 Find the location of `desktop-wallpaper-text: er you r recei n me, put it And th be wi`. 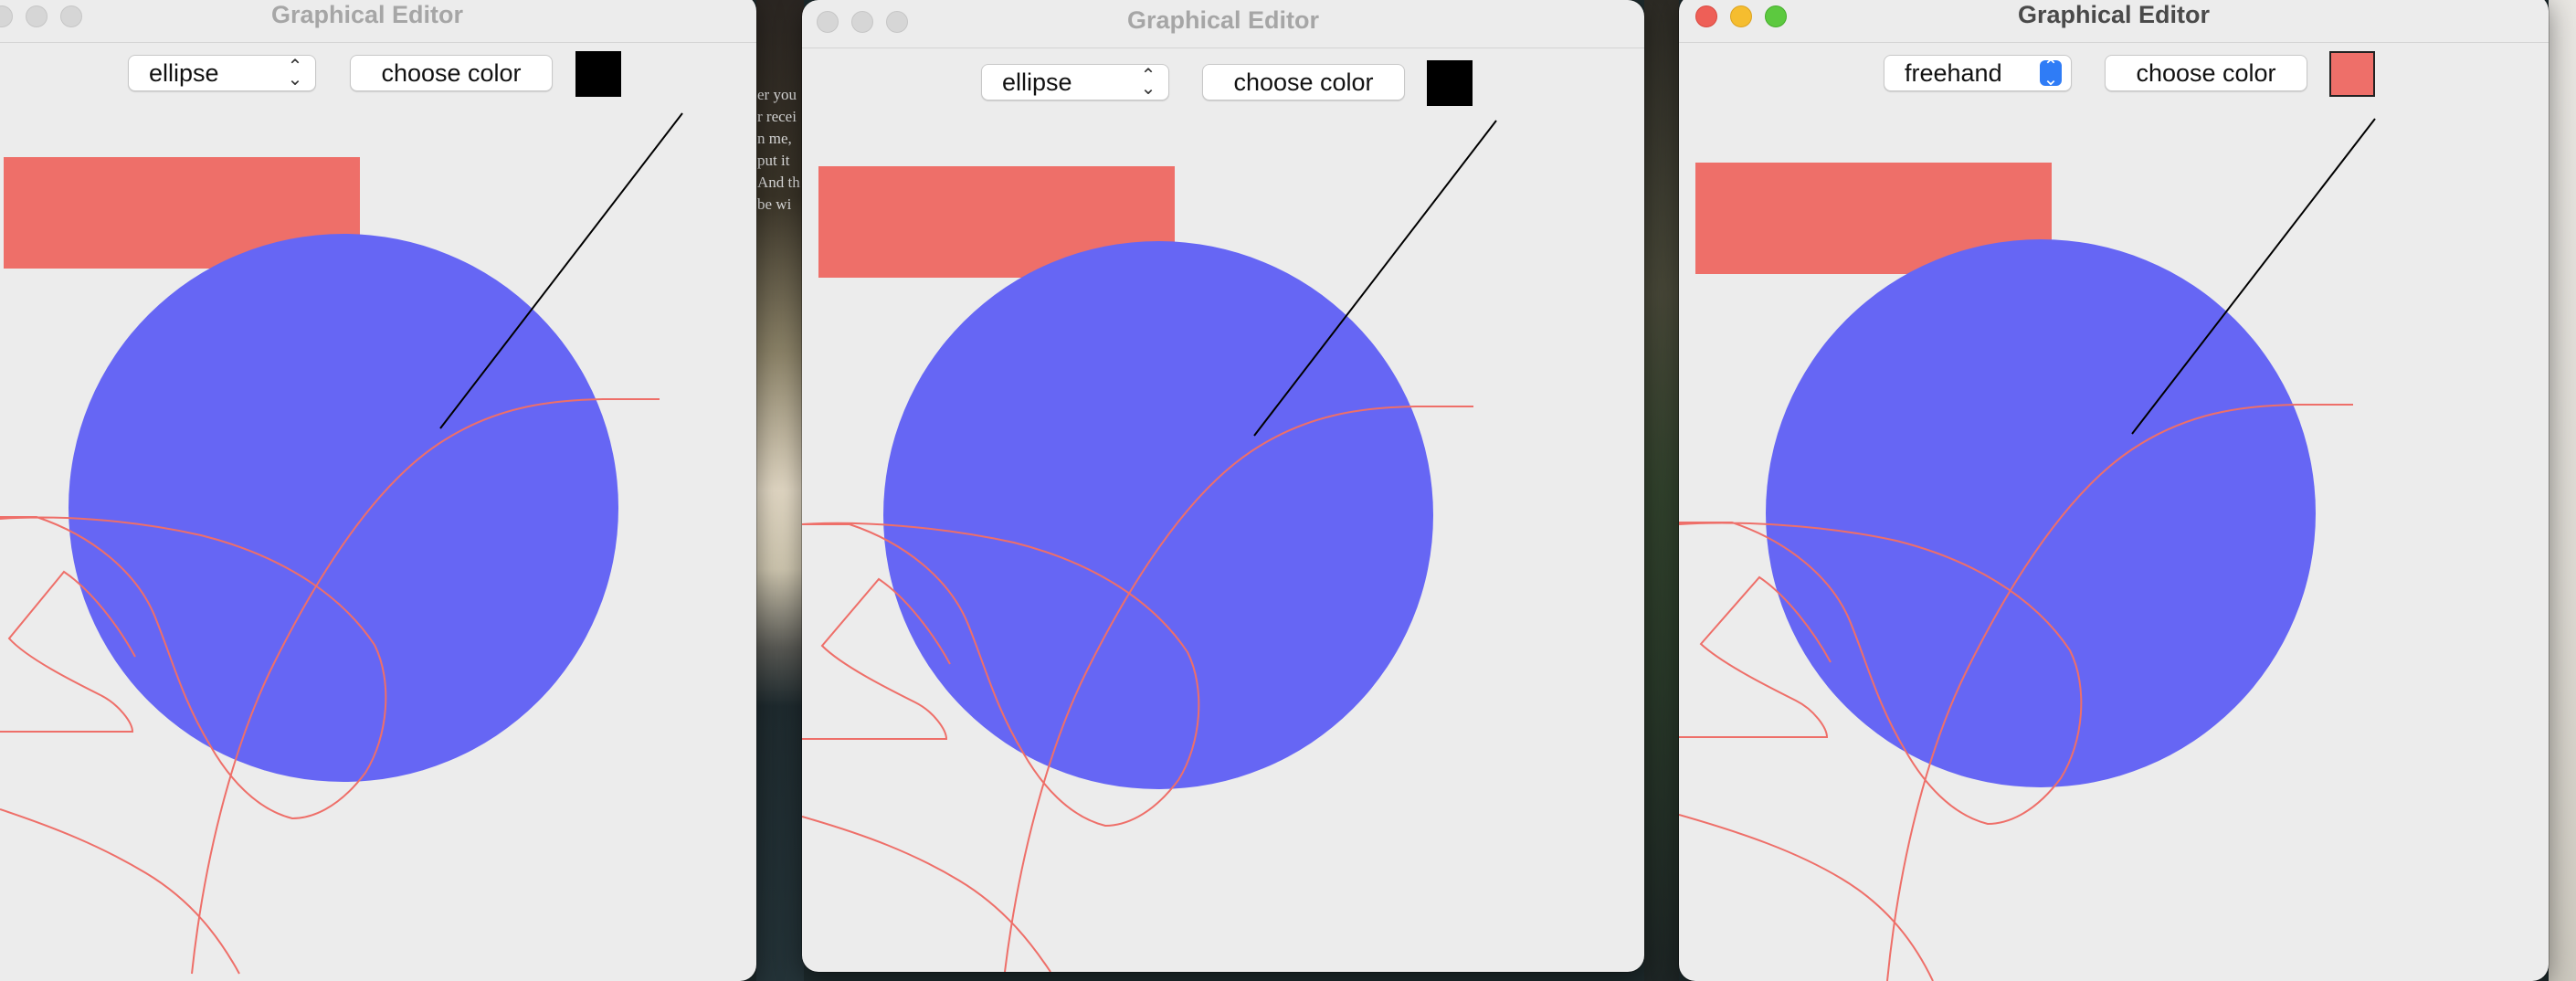

desktop-wallpaper-text: er you r recei n me, put it And th be wi is located at coordinates (778, 150).